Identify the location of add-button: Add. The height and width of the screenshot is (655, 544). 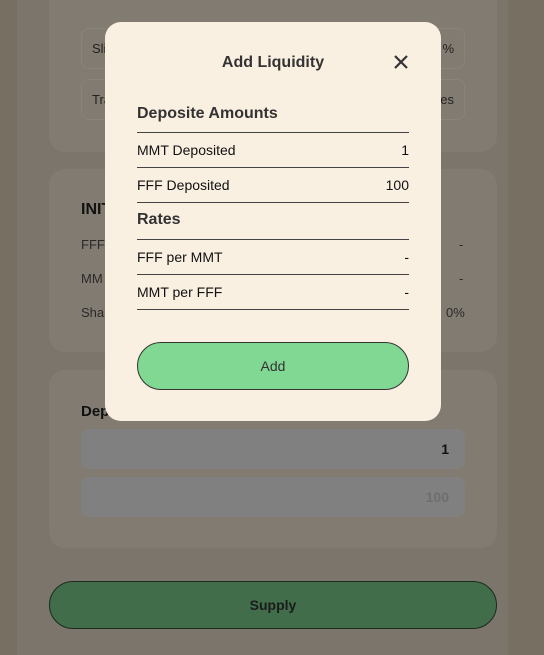
(273, 366).